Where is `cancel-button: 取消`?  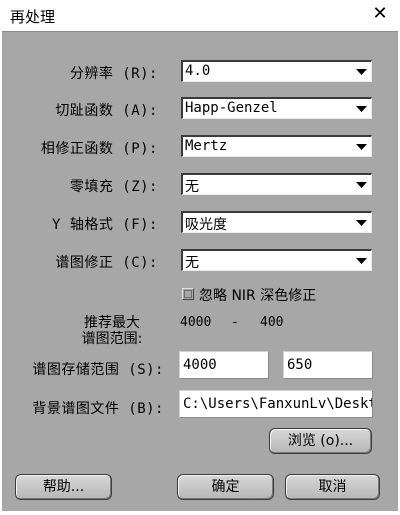 cancel-button: 取消 is located at coordinates (332, 487).